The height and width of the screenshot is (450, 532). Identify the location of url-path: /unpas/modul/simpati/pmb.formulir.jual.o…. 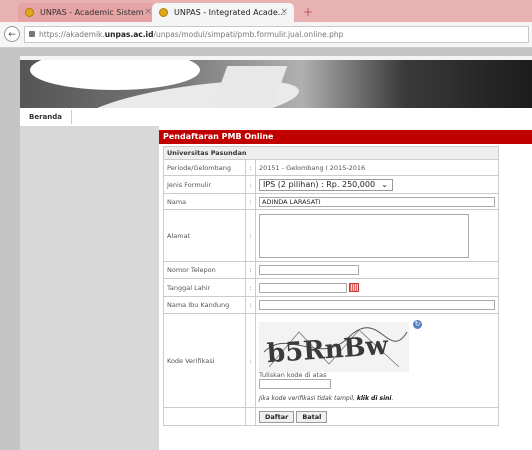
(248, 34).